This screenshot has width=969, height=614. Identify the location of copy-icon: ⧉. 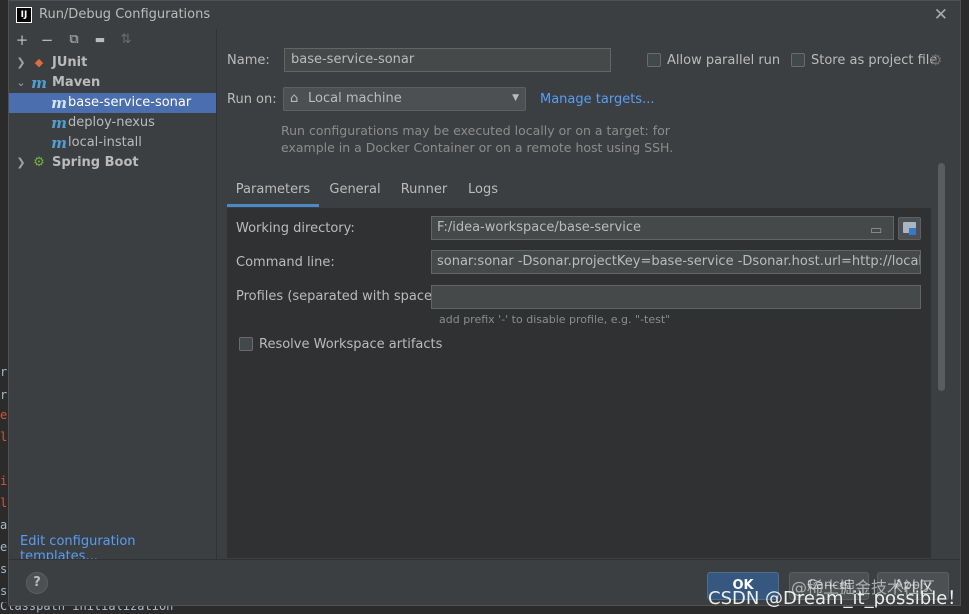
(74, 40).